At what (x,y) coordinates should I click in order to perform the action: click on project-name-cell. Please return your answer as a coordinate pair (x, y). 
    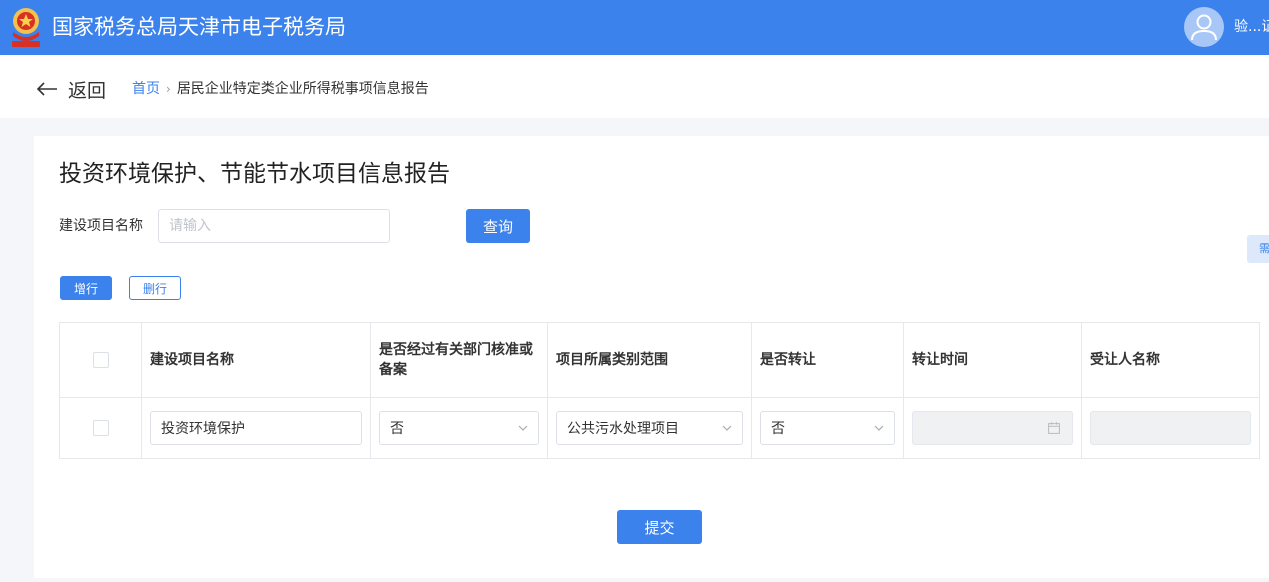
    Looking at the image, I should click on (256, 428).